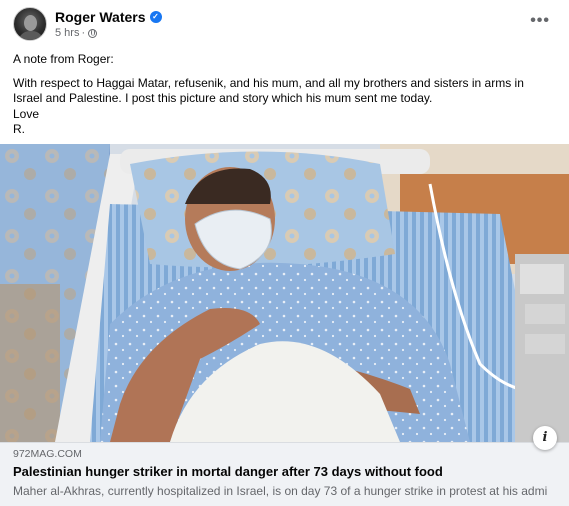 This screenshot has width=569, height=506. Describe the element at coordinates (63, 59) in the screenshot. I see `post-text-line: A note from Roger:` at that location.